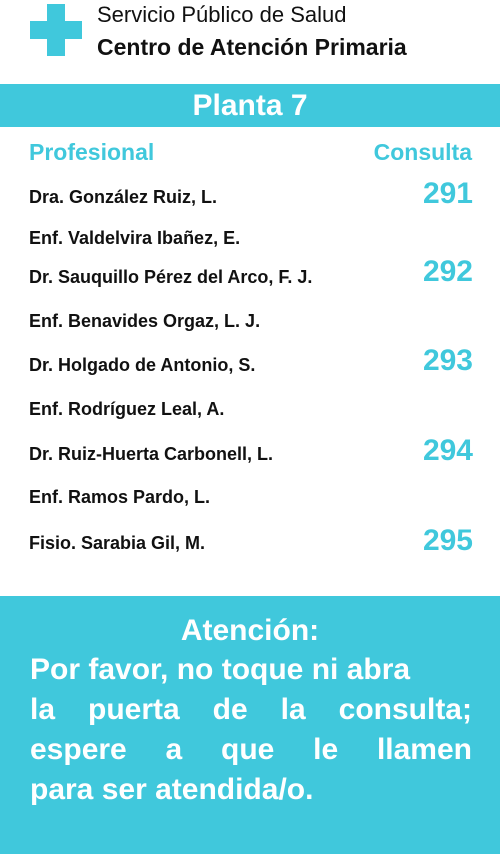 The height and width of the screenshot is (854, 500). I want to click on notice-line: Por favor, no toque ni abra, so click(220, 669).